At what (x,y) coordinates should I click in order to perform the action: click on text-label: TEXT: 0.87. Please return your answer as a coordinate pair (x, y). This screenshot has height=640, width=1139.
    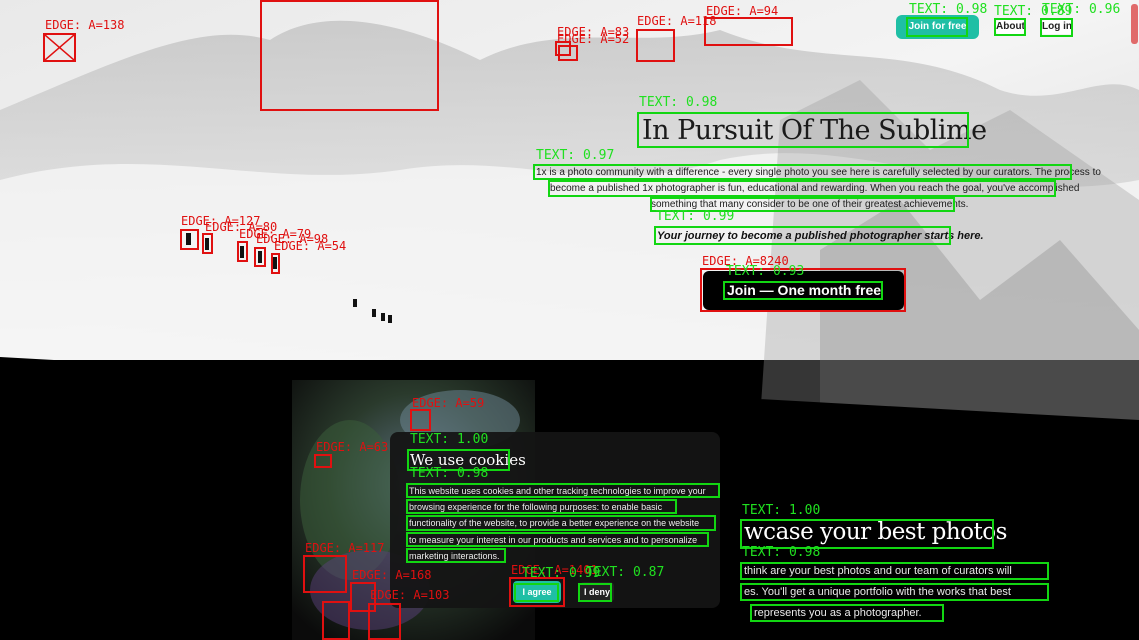
    Looking at the image, I should click on (625, 572).